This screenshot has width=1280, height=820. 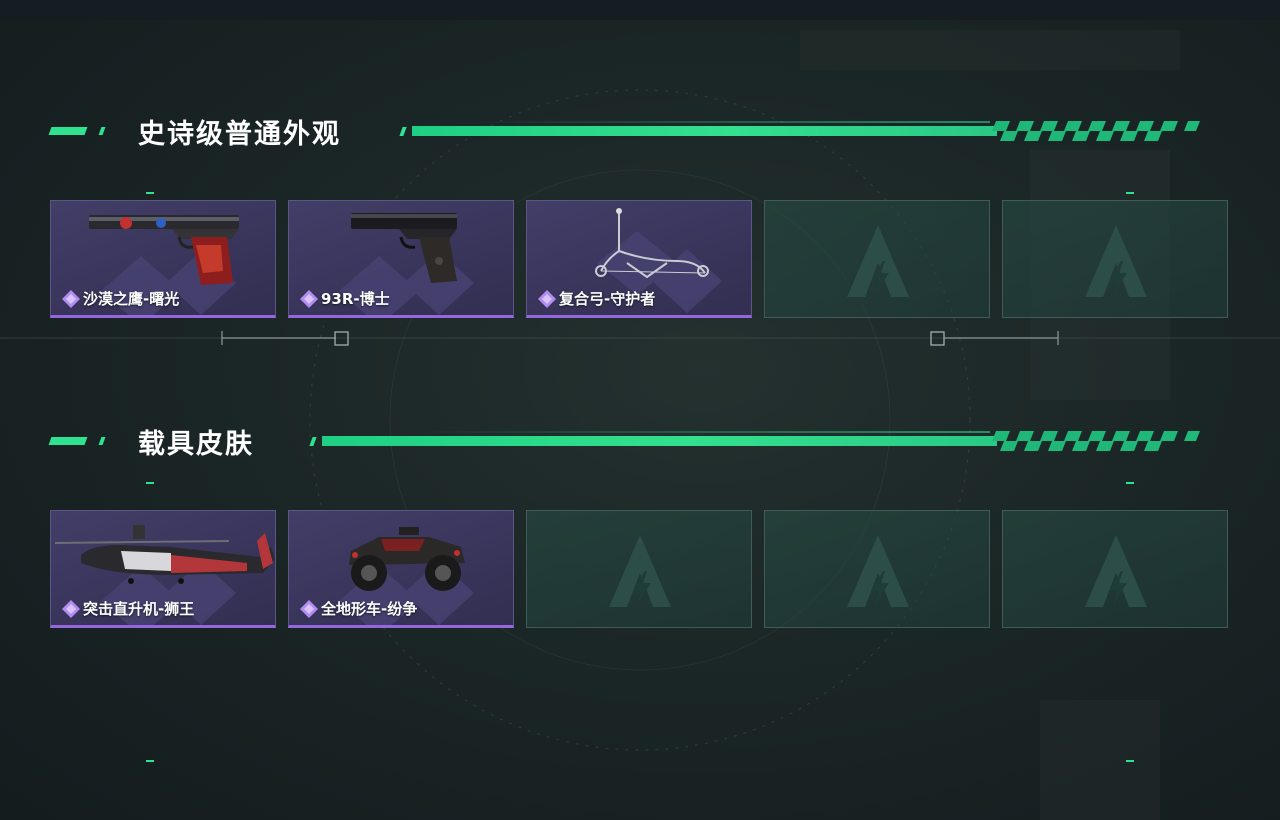 I want to click on skin-label: 全地形车-纷争, so click(x=358, y=608).